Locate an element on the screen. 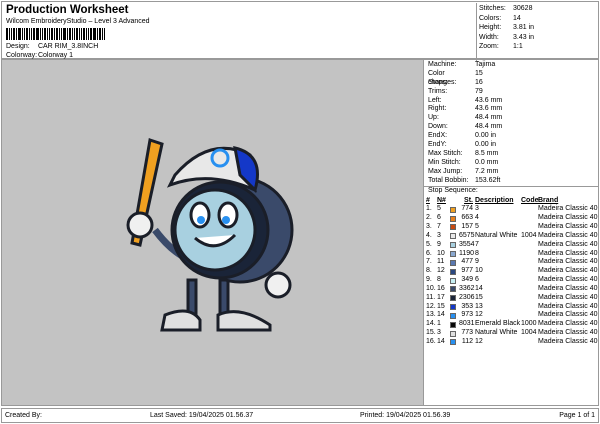  thread-description: 13 is located at coordinates (479, 306).